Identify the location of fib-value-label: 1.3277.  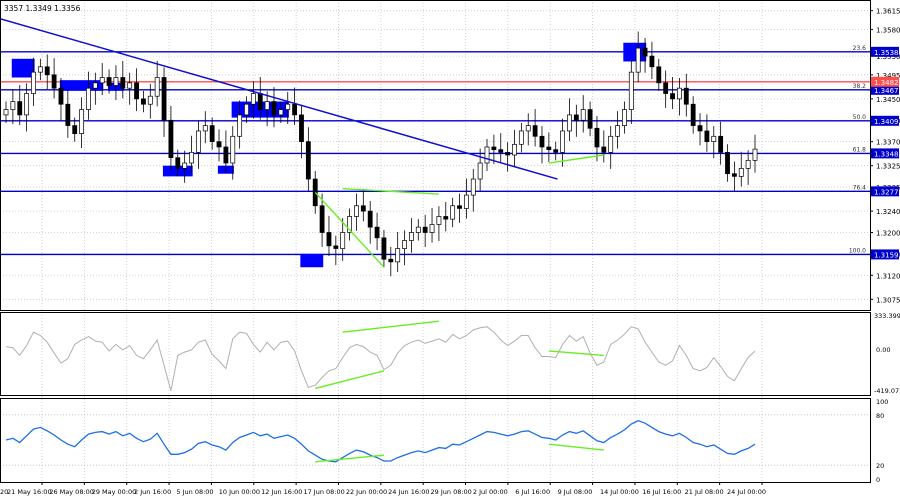
(886, 192).